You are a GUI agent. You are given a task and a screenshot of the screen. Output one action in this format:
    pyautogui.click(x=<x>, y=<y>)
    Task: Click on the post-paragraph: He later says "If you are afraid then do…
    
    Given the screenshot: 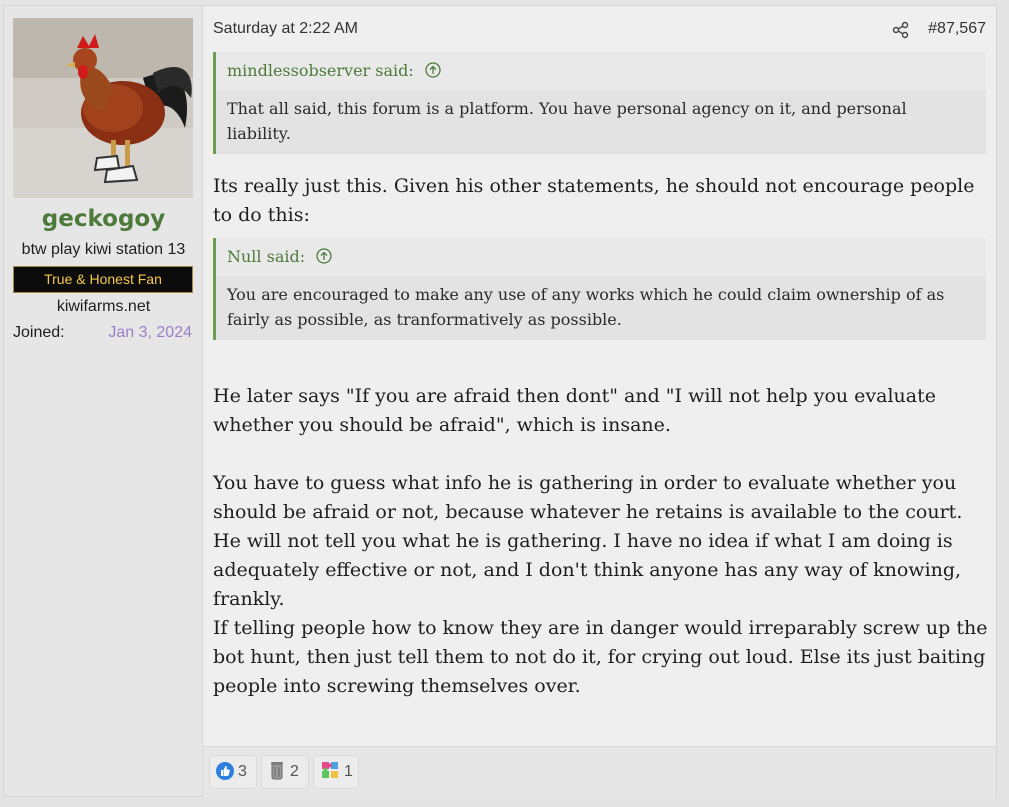 What is the action you would take?
    pyautogui.click(x=574, y=410)
    